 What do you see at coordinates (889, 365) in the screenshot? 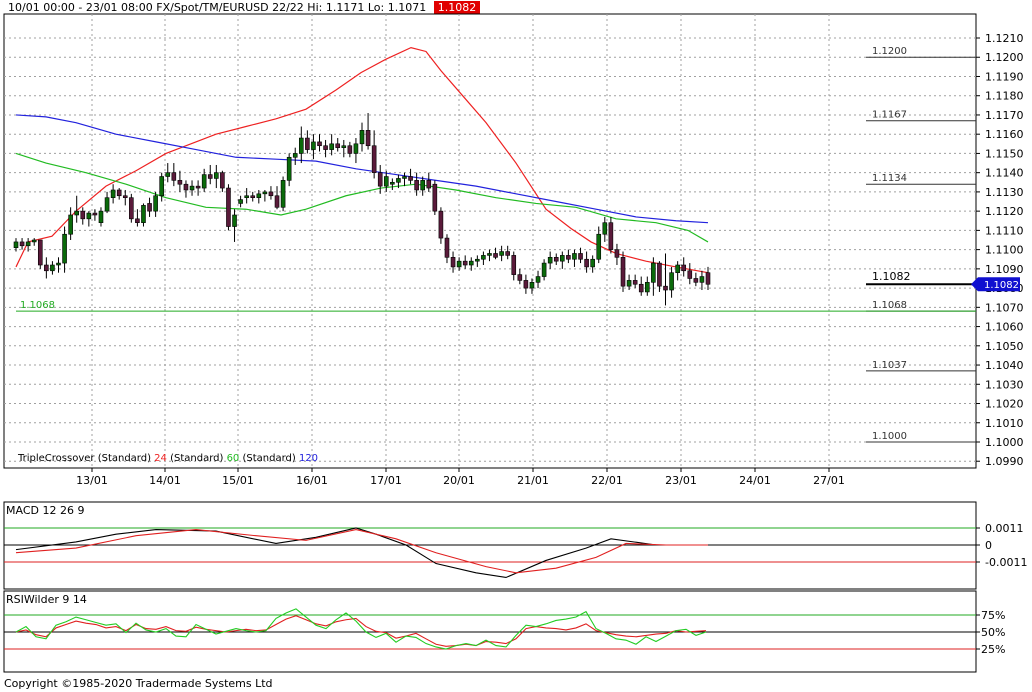
I see `reference-level-label: 1.1037` at bounding box center [889, 365].